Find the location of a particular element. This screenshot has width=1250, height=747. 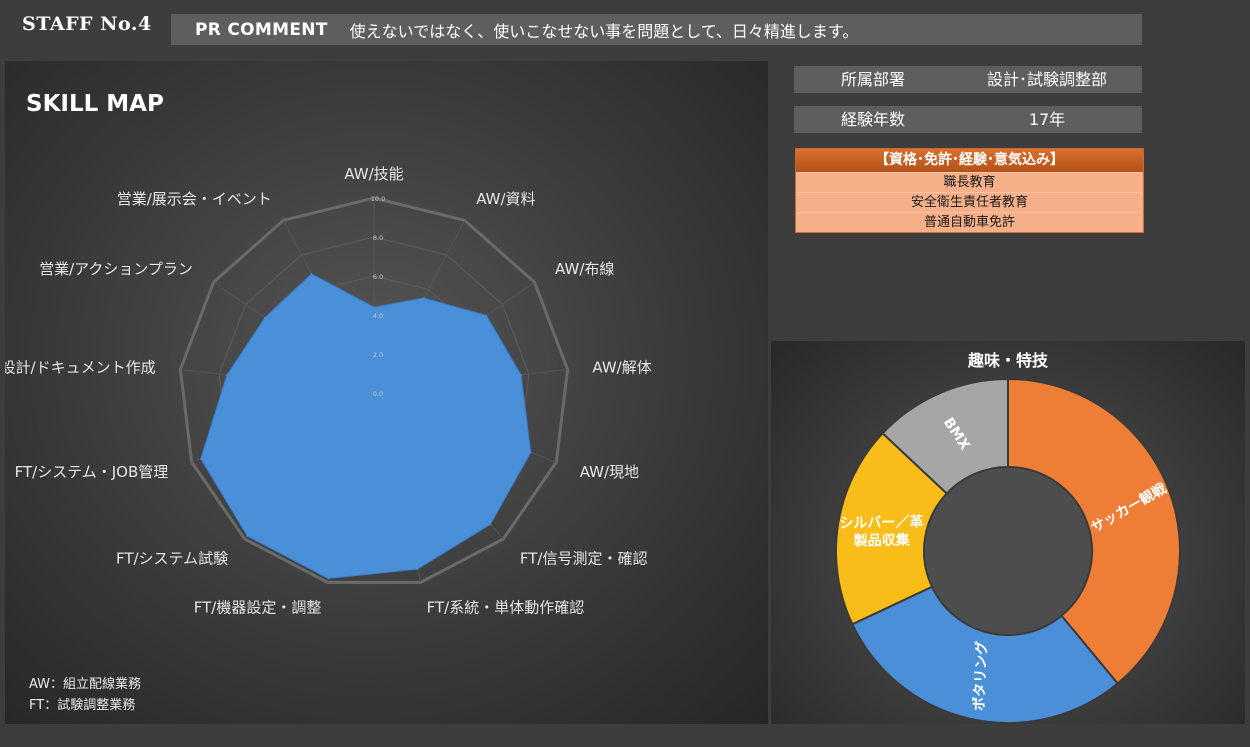

radar-category-label: AW/布線 is located at coordinates (584, 269).